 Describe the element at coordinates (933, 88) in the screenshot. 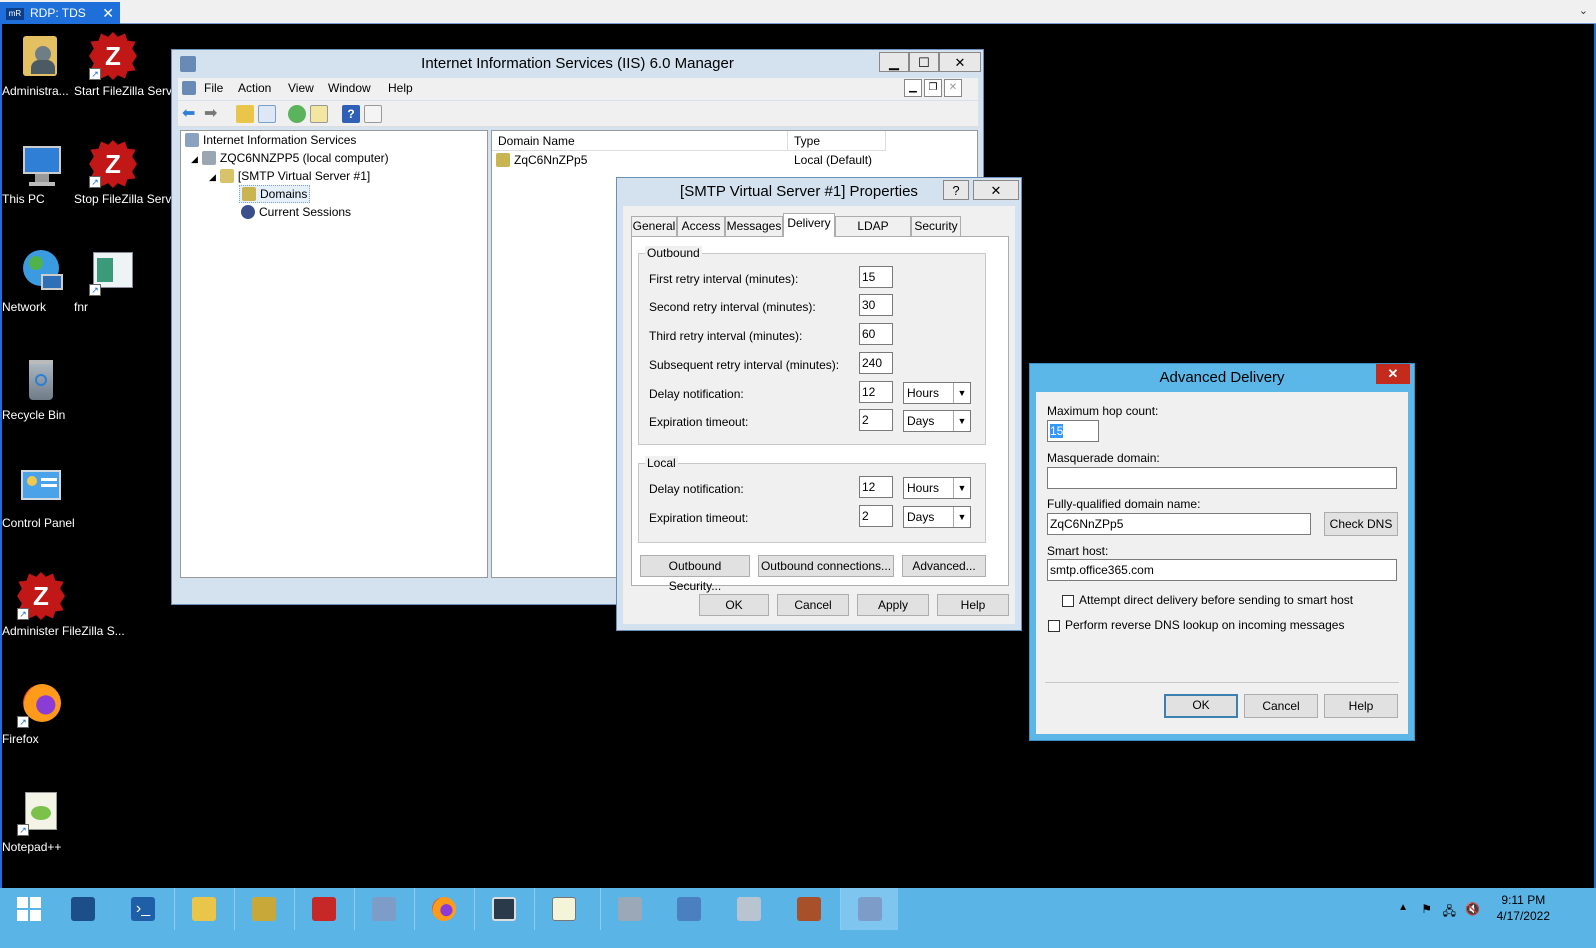

I see `child-restore-button: ❐` at that location.